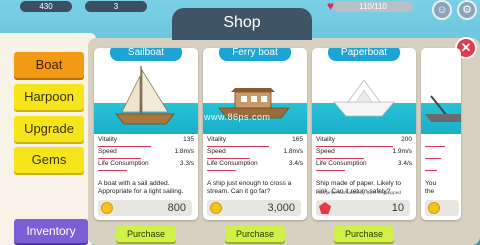  I want to click on price-bar: 800, so click(145, 208).